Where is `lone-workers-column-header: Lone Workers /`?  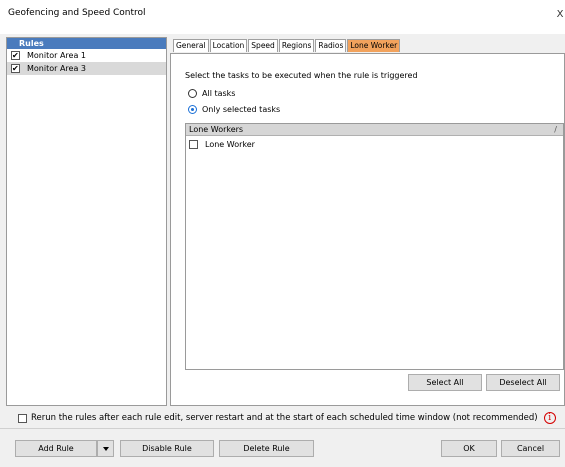
lone-workers-column-header: Lone Workers / is located at coordinates (374, 130).